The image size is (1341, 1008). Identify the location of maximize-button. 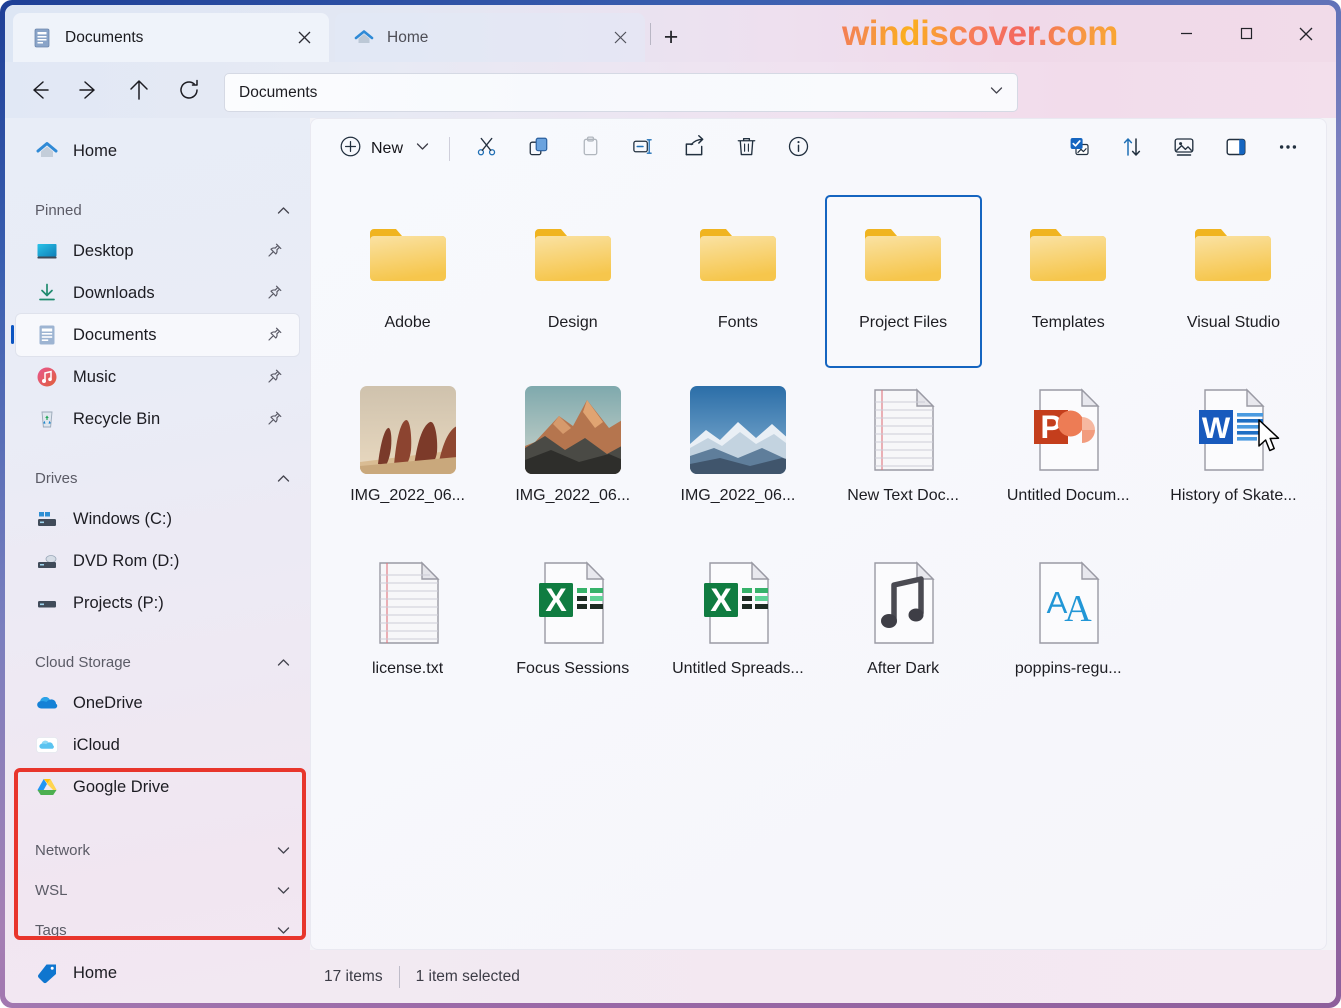
(1246, 33).